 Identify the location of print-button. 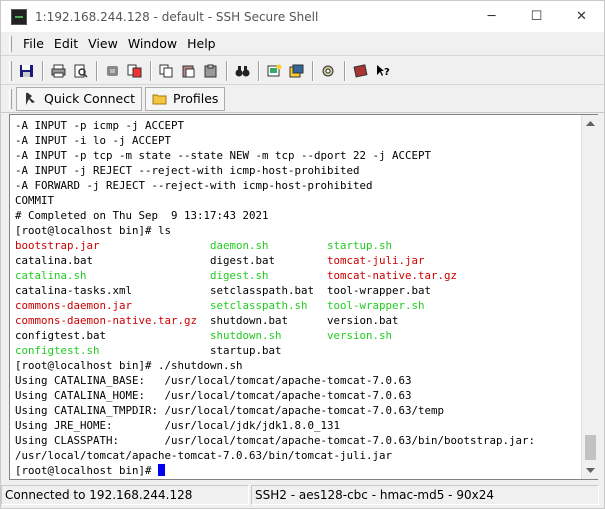
(58, 70).